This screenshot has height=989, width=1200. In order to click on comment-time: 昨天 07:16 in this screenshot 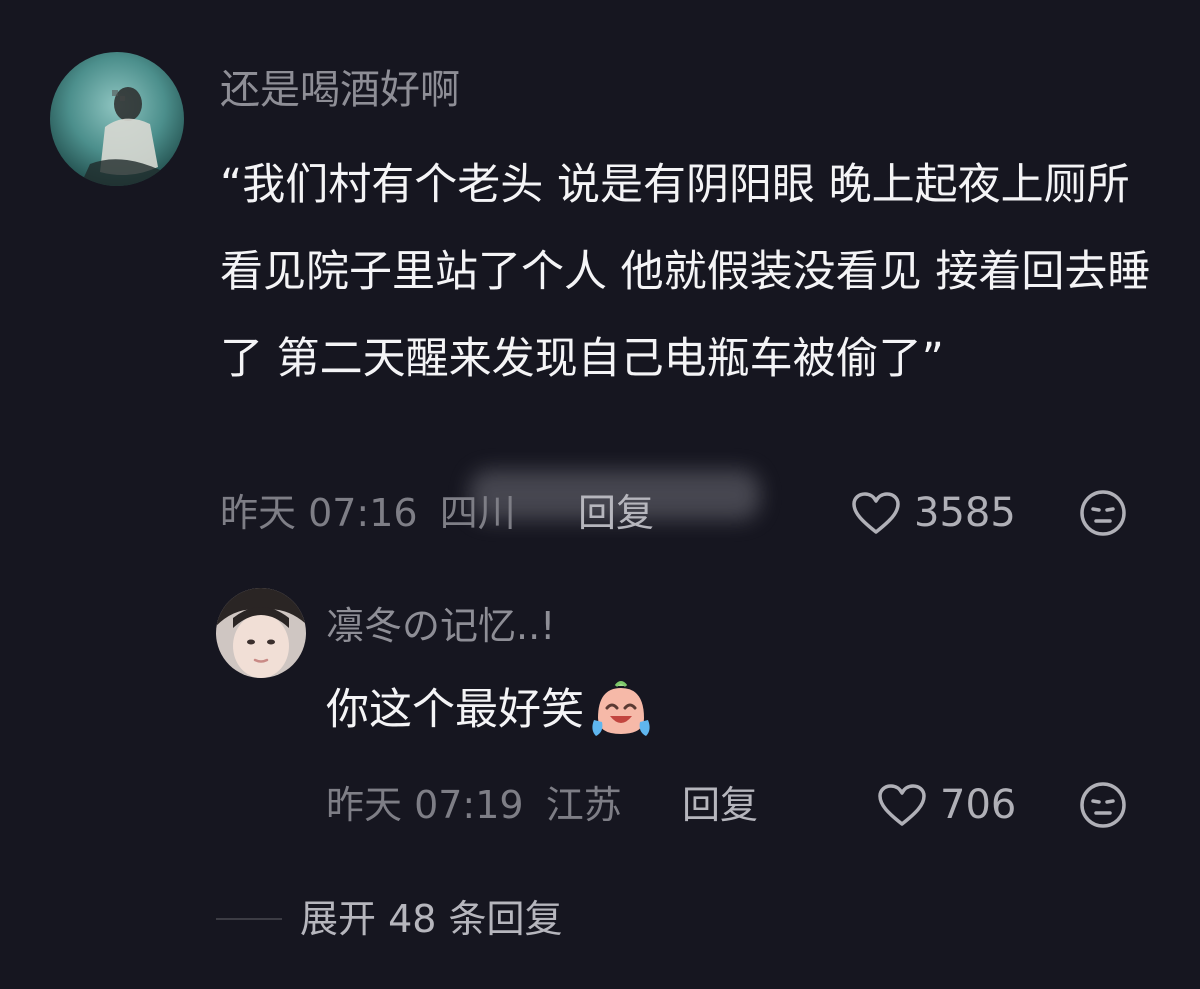, I will do `click(319, 513)`.